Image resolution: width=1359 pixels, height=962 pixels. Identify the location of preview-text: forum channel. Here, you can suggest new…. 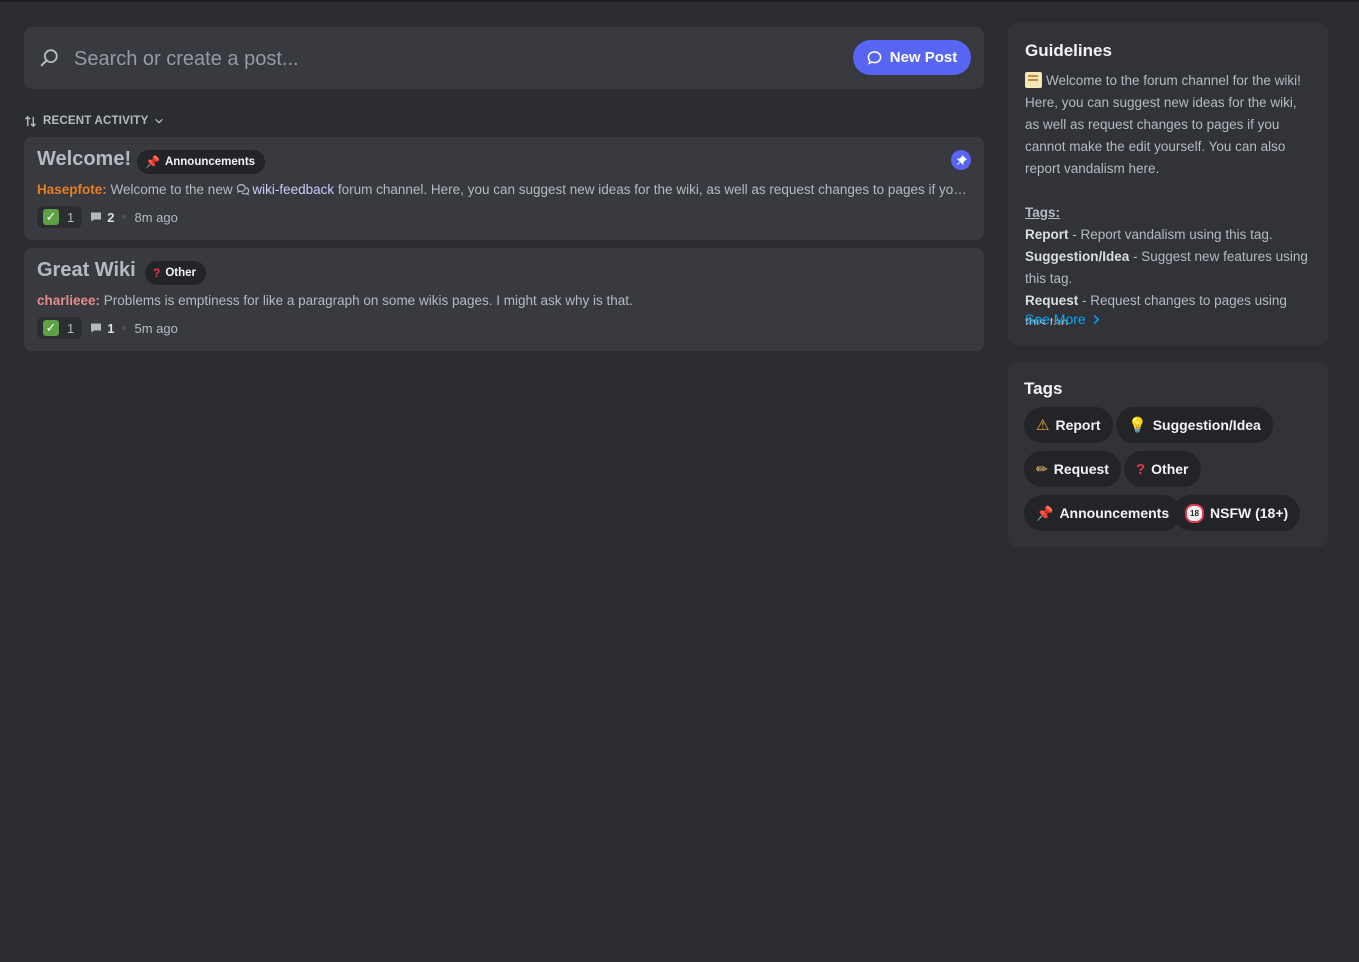
(654, 189).